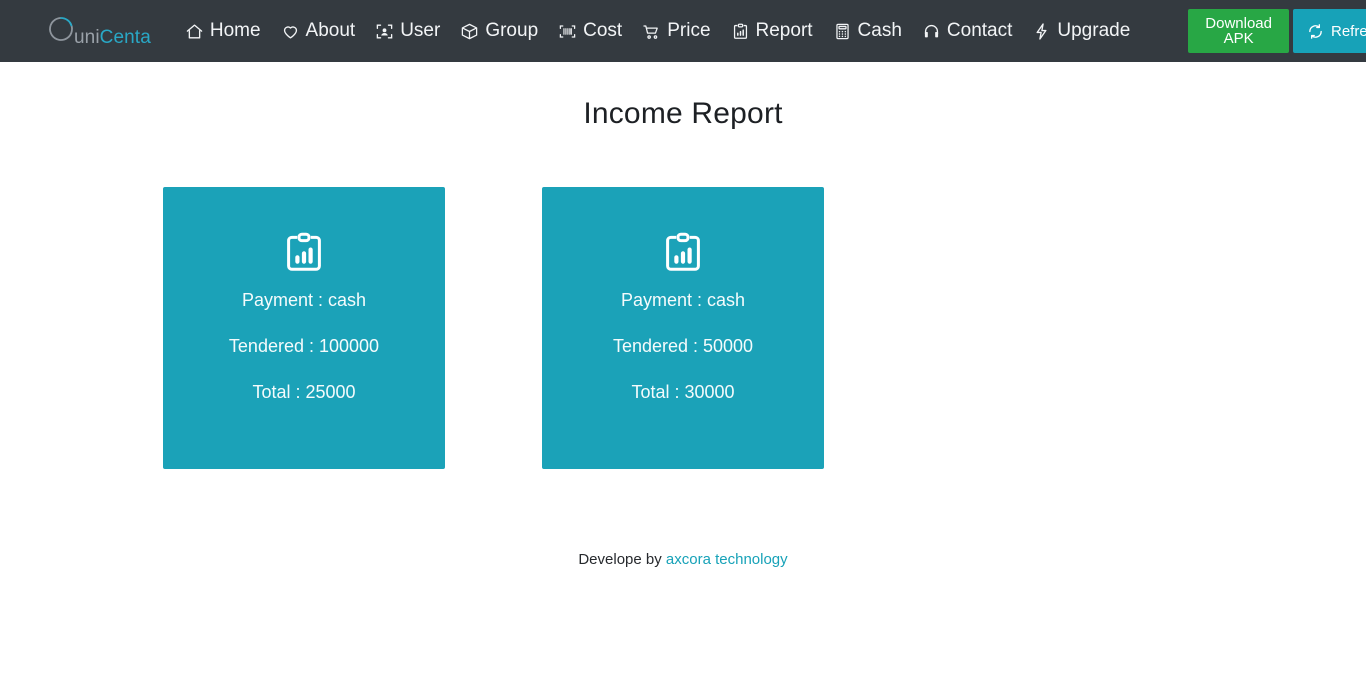 This screenshot has width=1366, height=693. Describe the element at coordinates (784, 30) in the screenshot. I see `nav-label-report: Report` at that location.